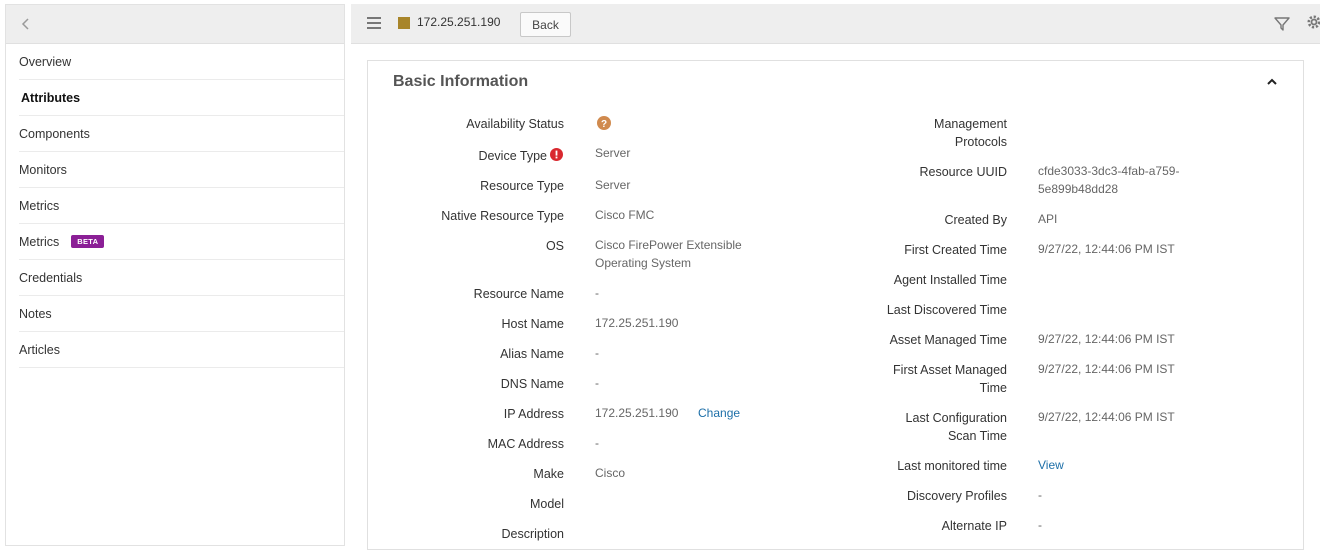 The image size is (1320, 550). Describe the element at coordinates (181, 350) in the screenshot. I see `sidebar-item-articles: Articles` at that location.